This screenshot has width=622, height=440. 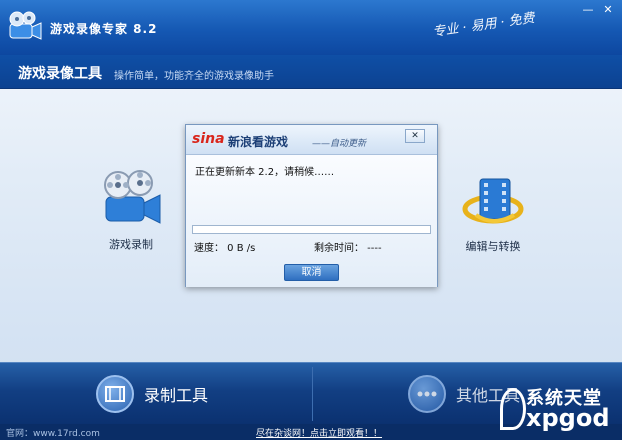 I want to click on section-header: 游戏录像工具 操作简单，功能齐全的游戏录像助手, so click(x=311, y=72).